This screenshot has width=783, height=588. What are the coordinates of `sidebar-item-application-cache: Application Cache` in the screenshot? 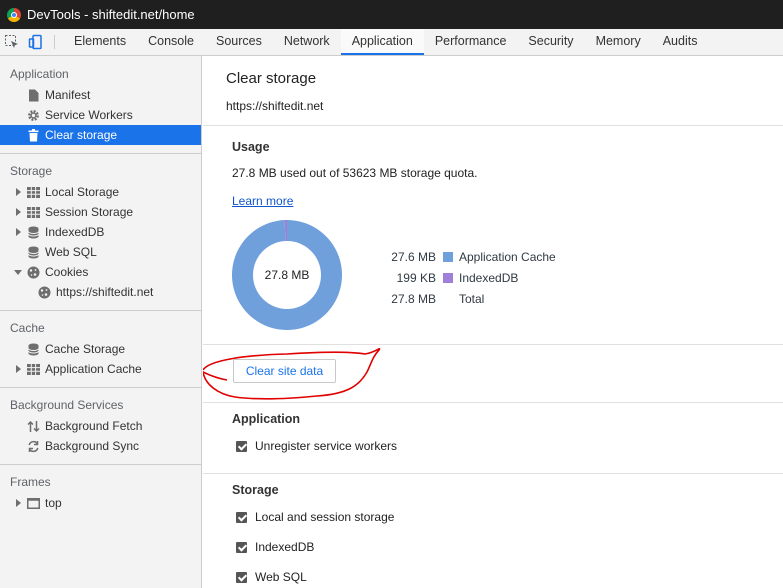 It's located at (100, 369).